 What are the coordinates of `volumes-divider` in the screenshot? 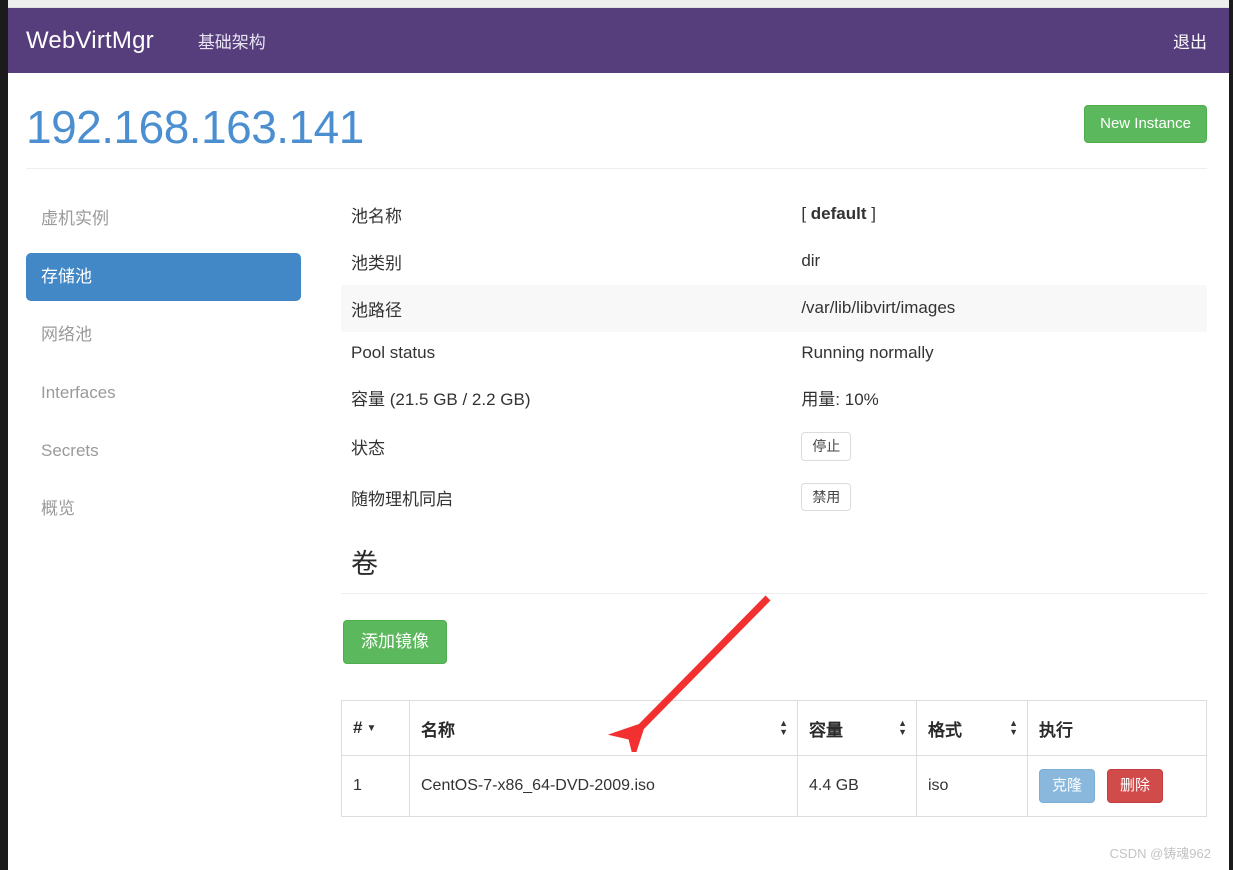 It's located at (774, 593).